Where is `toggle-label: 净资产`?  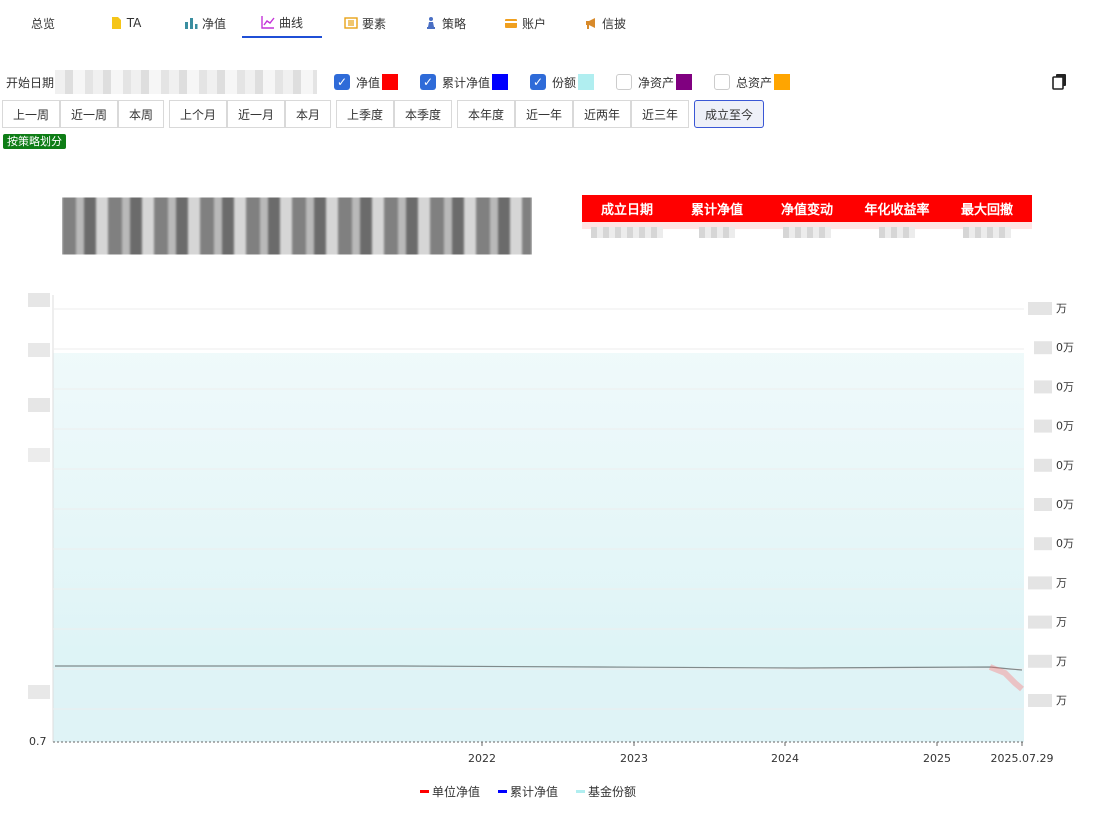 toggle-label: 净资产 is located at coordinates (656, 82).